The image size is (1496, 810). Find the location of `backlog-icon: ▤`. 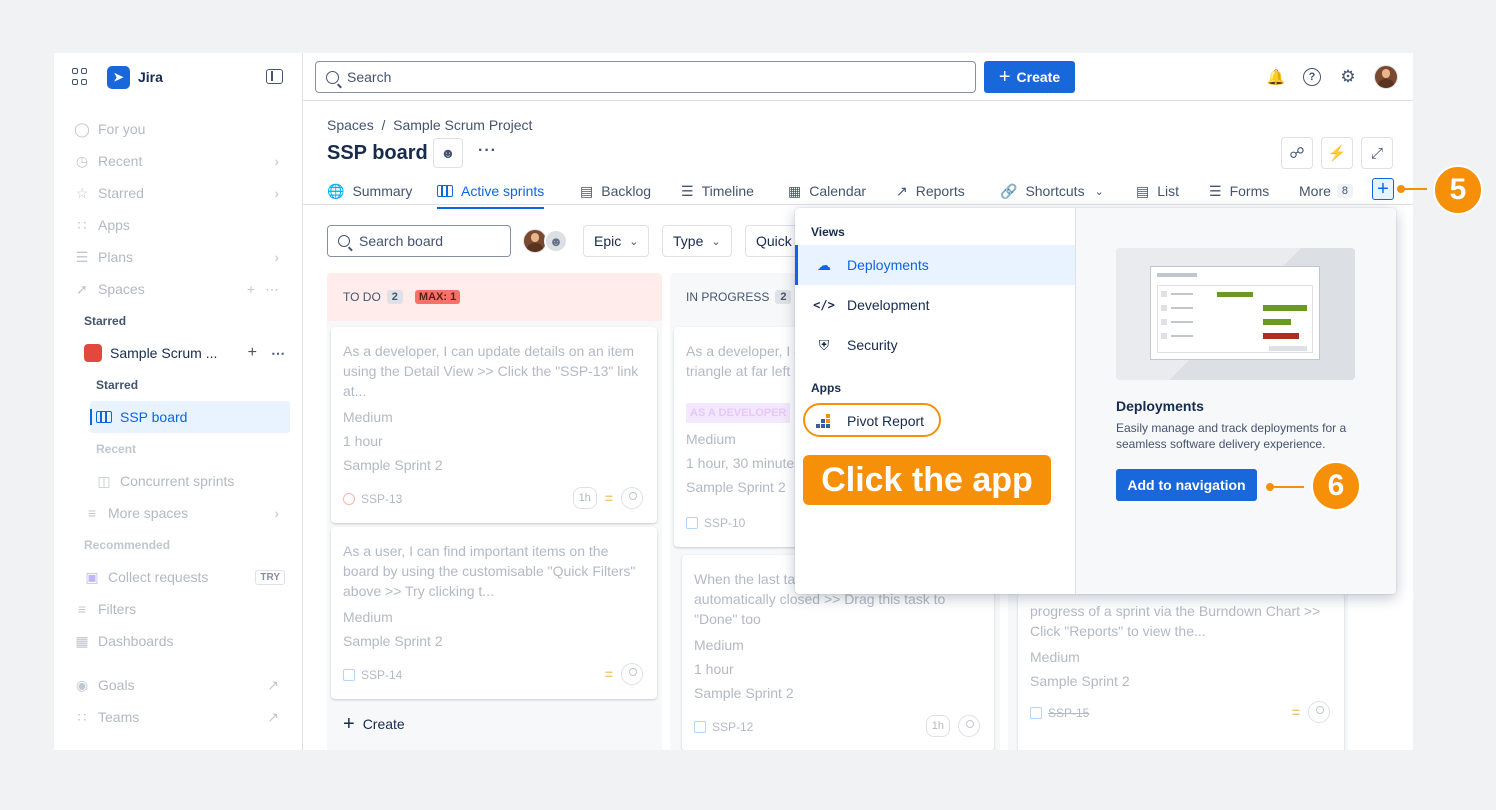

backlog-icon: ▤ is located at coordinates (587, 190).